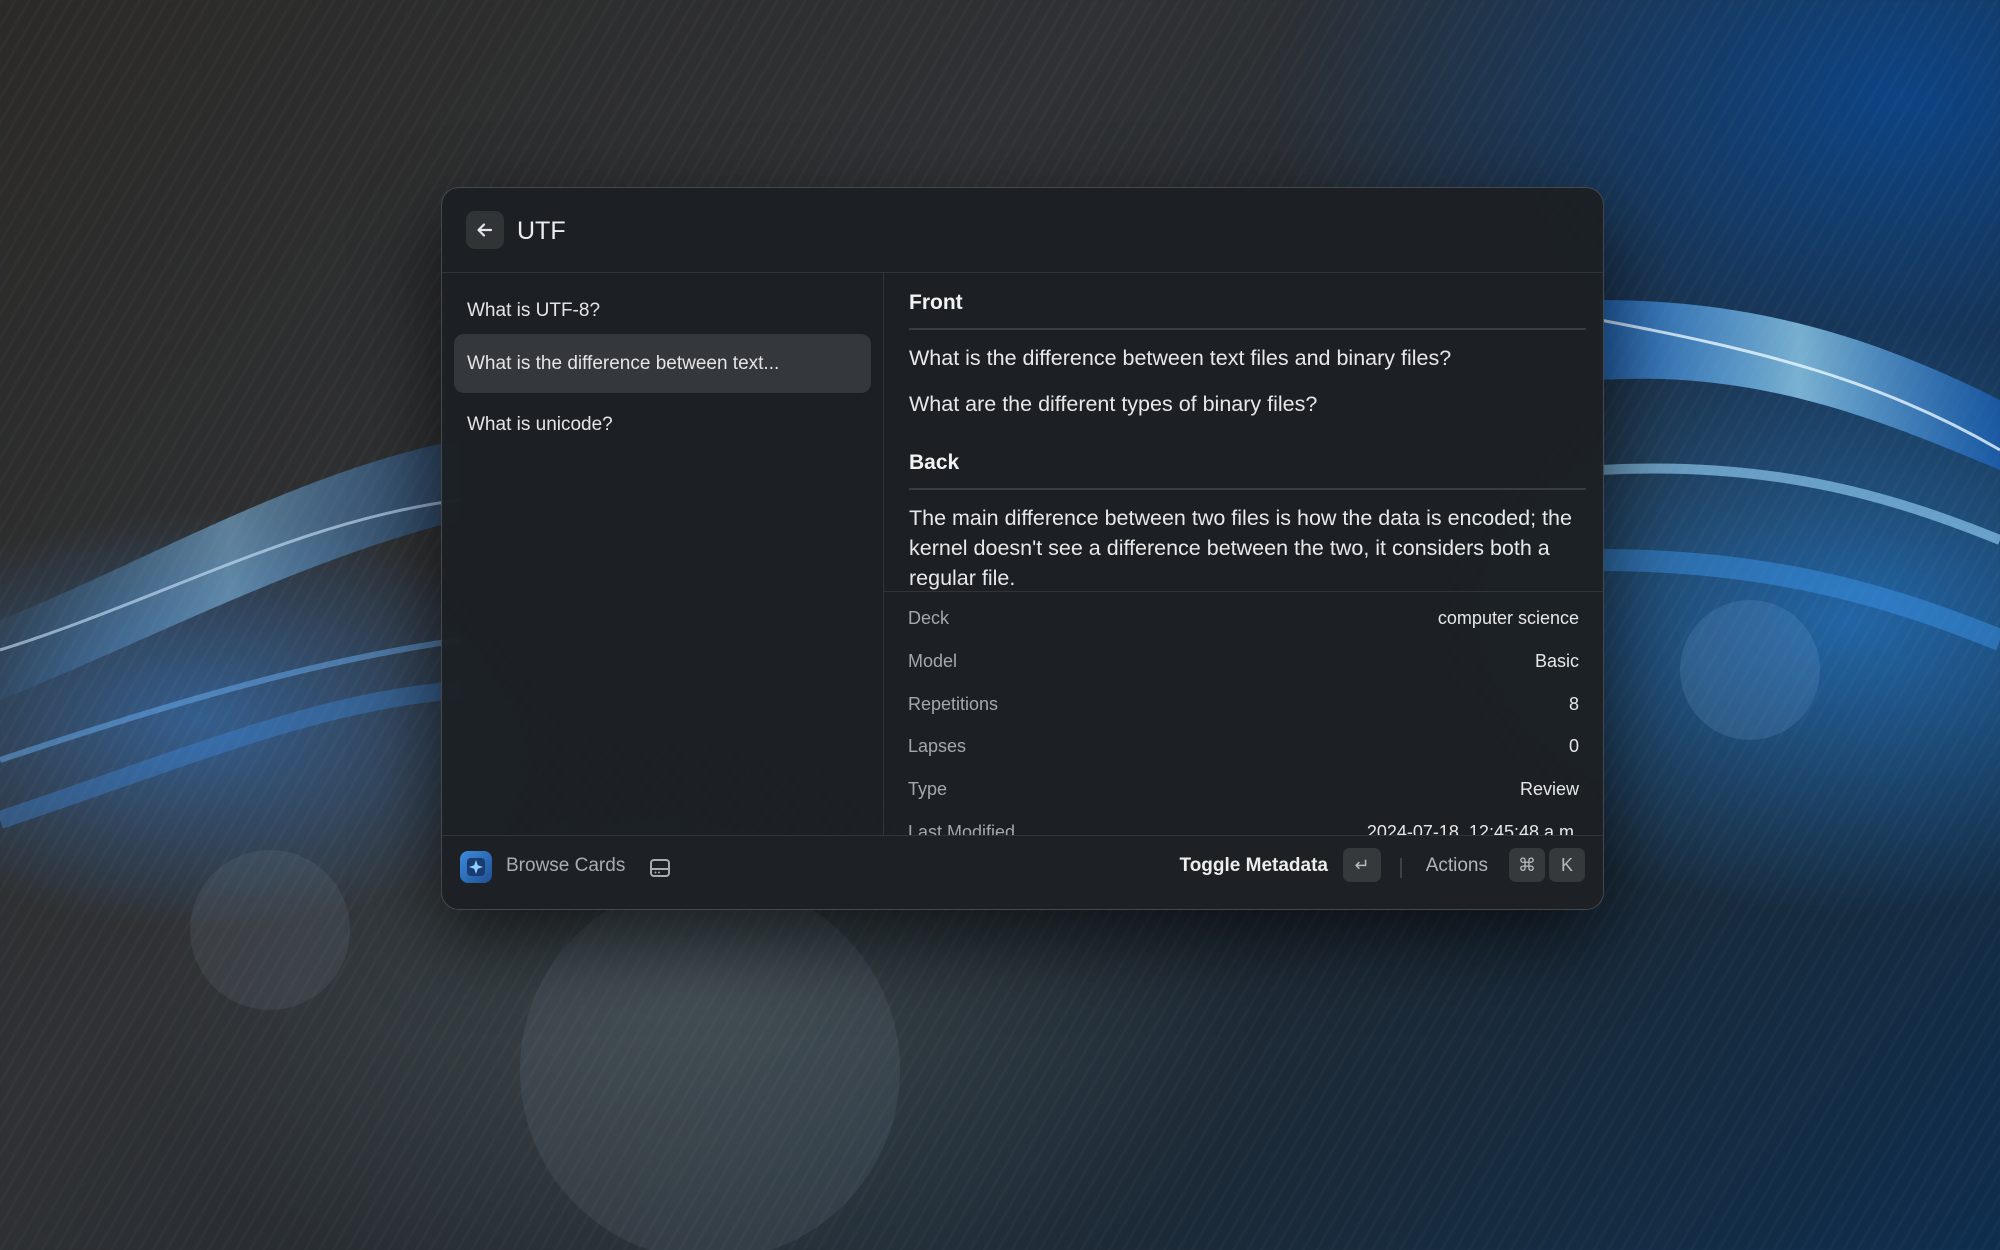 The width and height of the screenshot is (2000, 1250). Describe the element at coordinates (1243, 790) in the screenshot. I see `metadata-row-type: Type Review` at that location.